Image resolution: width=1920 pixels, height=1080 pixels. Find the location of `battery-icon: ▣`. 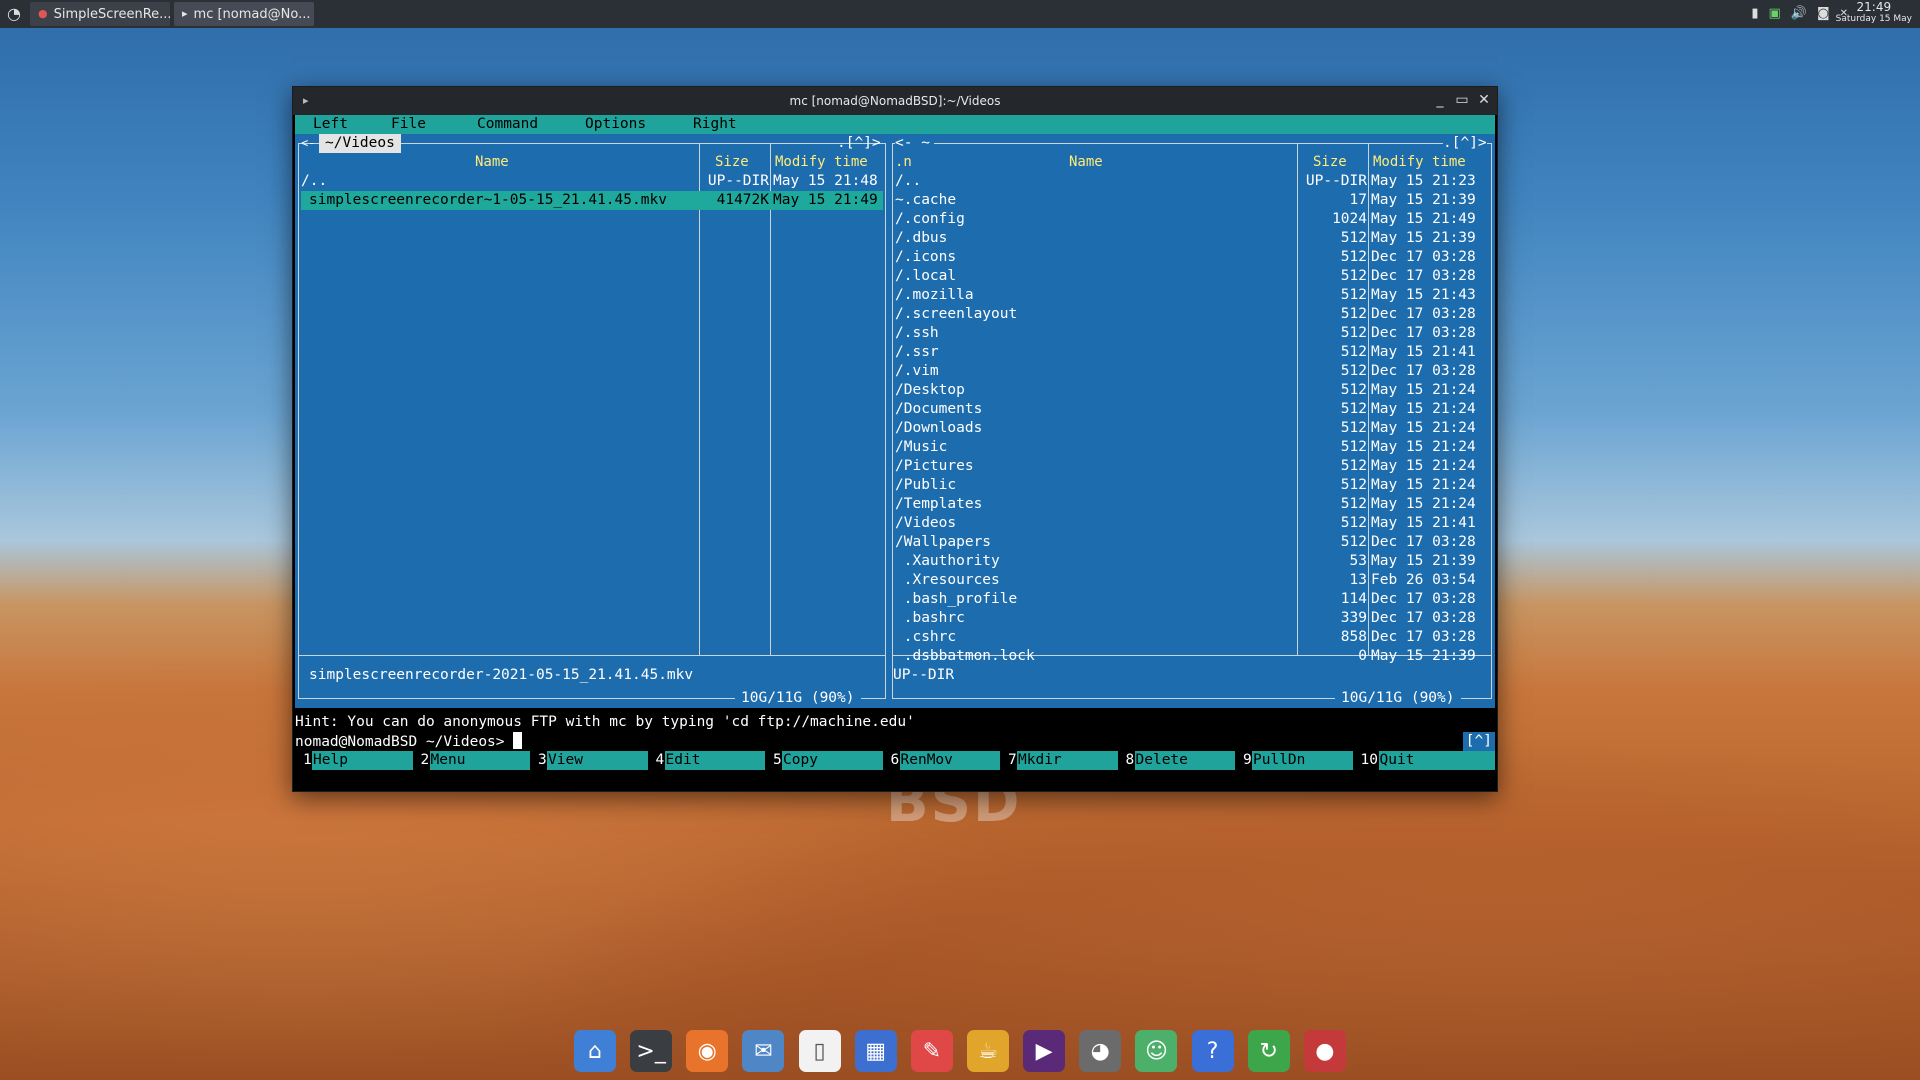

battery-icon: ▣ is located at coordinates (1775, 14).